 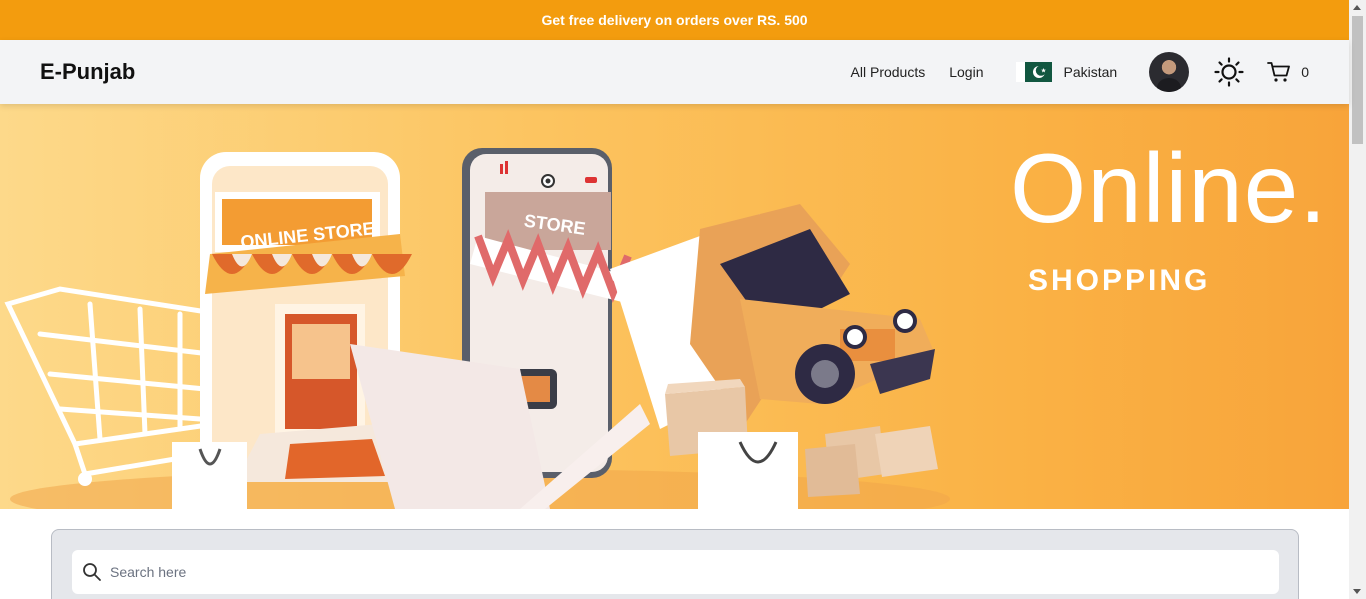 What do you see at coordinates (1357, 299) in the screenshot?
I see `page-scrollbar` at bounding box center [1357, 299].